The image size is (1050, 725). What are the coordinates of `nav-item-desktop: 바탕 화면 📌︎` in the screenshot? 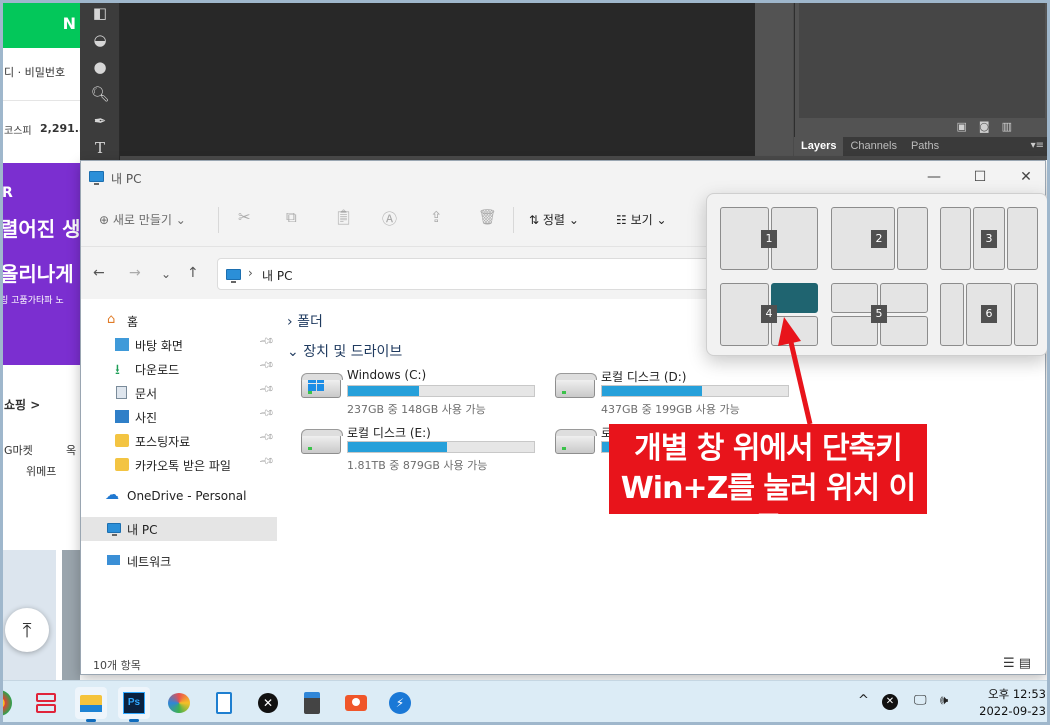 It's located at (179, 345).